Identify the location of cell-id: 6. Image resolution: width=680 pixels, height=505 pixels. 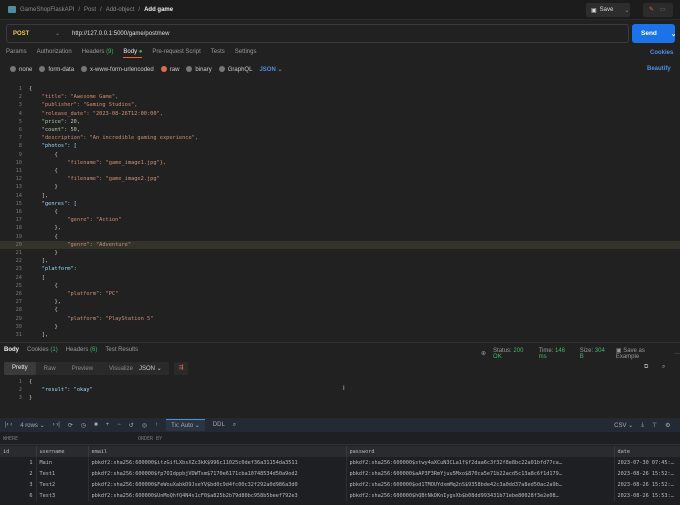
(18, 495).